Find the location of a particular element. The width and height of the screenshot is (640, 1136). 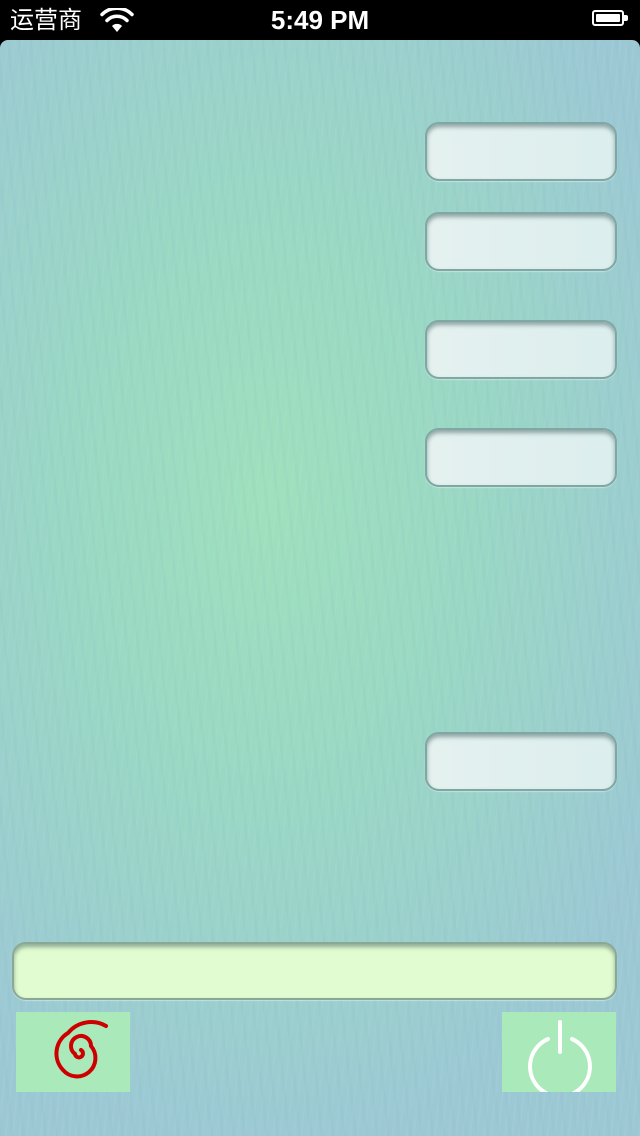

battery-level is located at coordinates (608, 18).